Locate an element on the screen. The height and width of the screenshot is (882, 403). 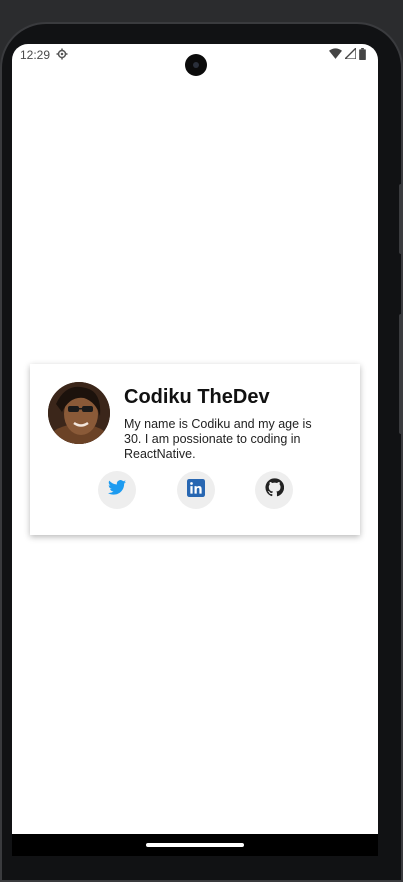
profile-name: Codiku TheDev is located at coordinates (197, 397).